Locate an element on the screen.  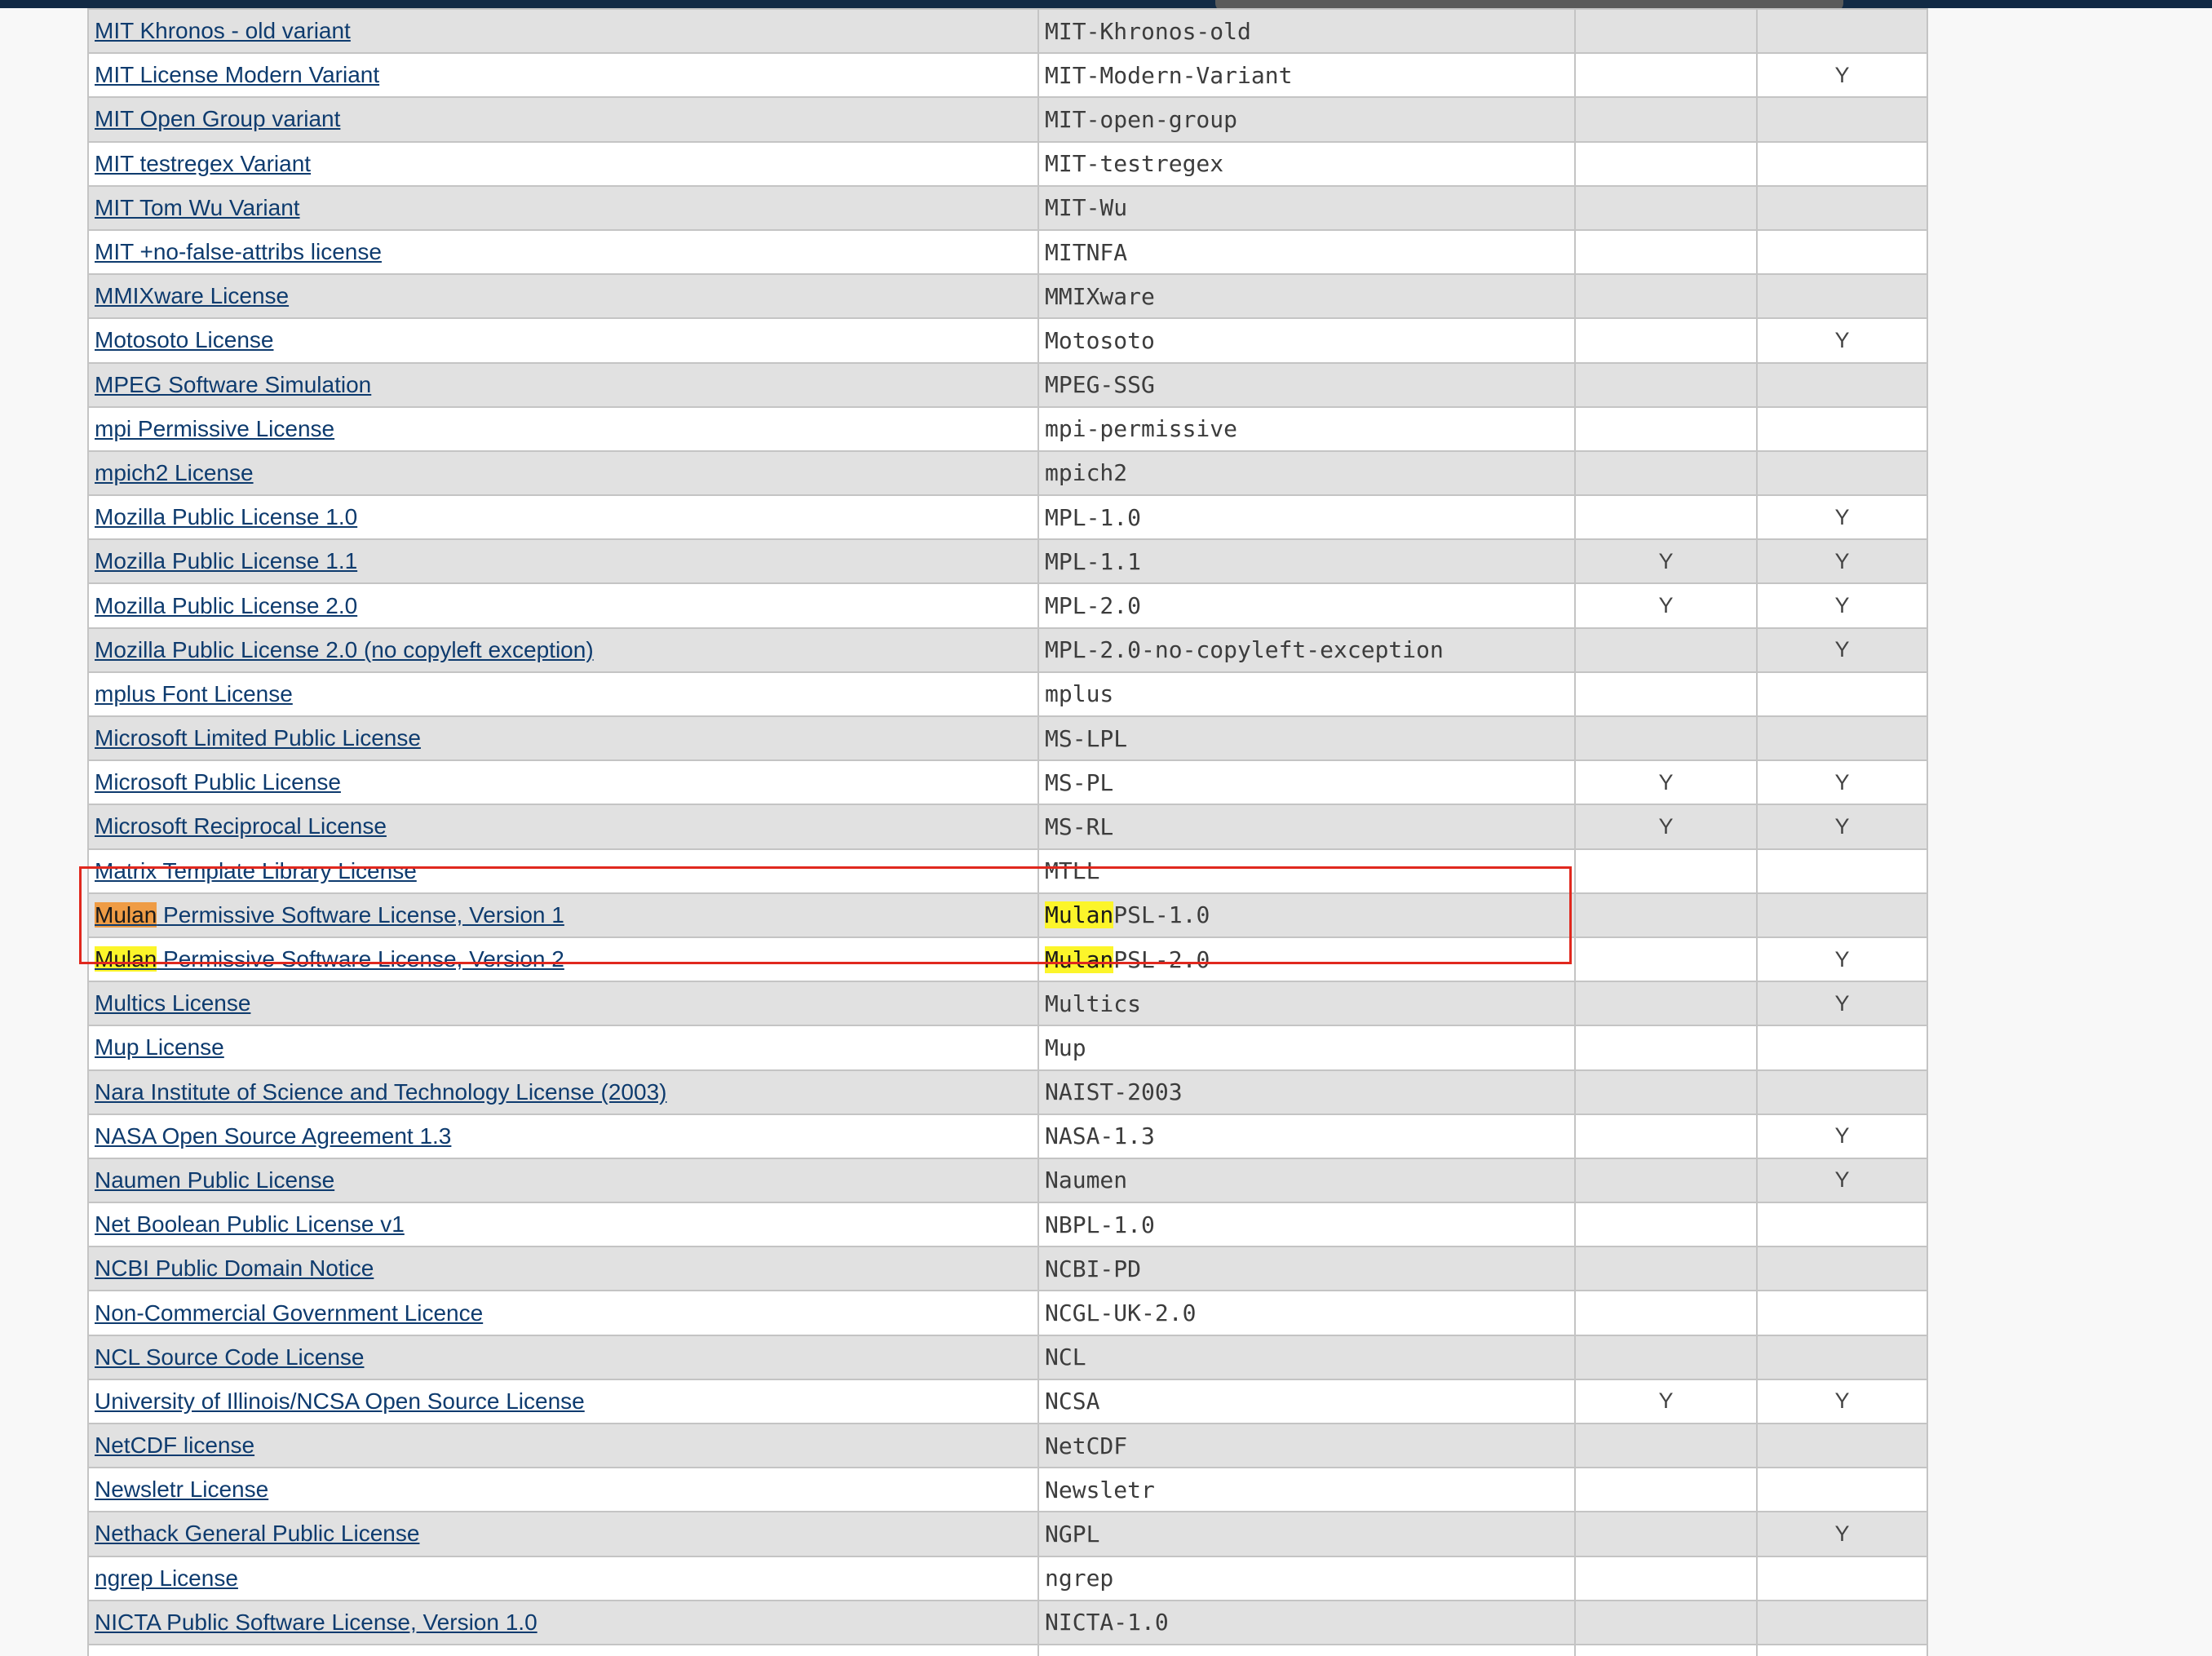
license-identifier-cell: NCBI-PD is located at coordinates (1306, 1269).